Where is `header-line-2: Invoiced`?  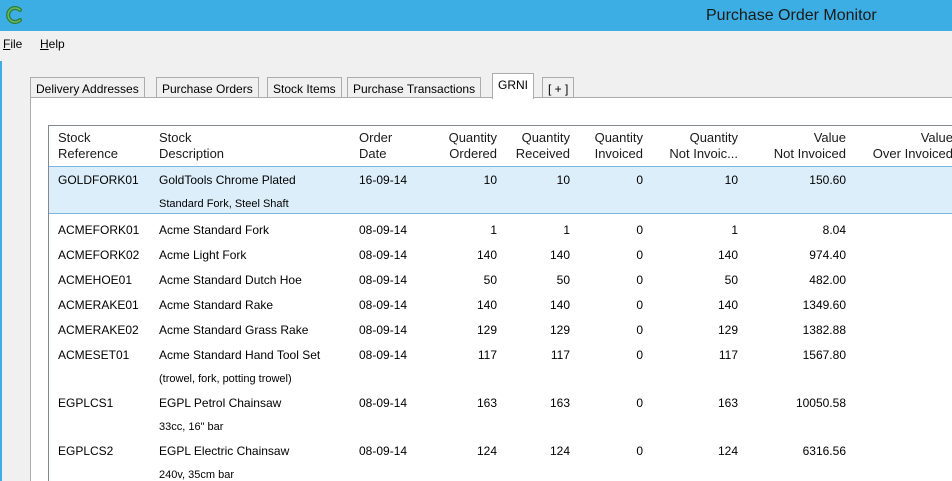
header-line-2: Invoiced is located at coordinates (618, 153).